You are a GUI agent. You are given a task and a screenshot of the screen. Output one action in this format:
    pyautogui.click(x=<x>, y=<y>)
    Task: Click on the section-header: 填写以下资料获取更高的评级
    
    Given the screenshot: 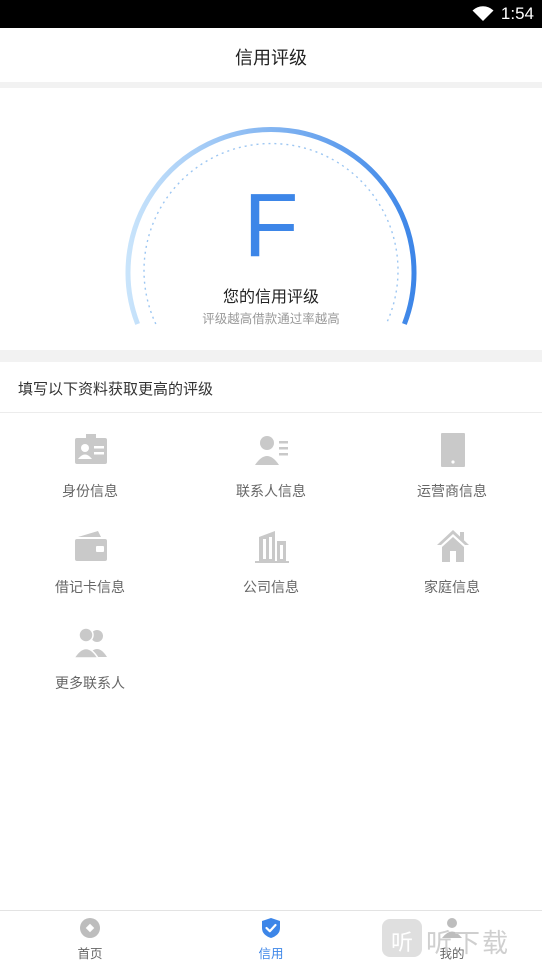 What is the action you would take?
    pyautogui.click(x=271, y=387)
    